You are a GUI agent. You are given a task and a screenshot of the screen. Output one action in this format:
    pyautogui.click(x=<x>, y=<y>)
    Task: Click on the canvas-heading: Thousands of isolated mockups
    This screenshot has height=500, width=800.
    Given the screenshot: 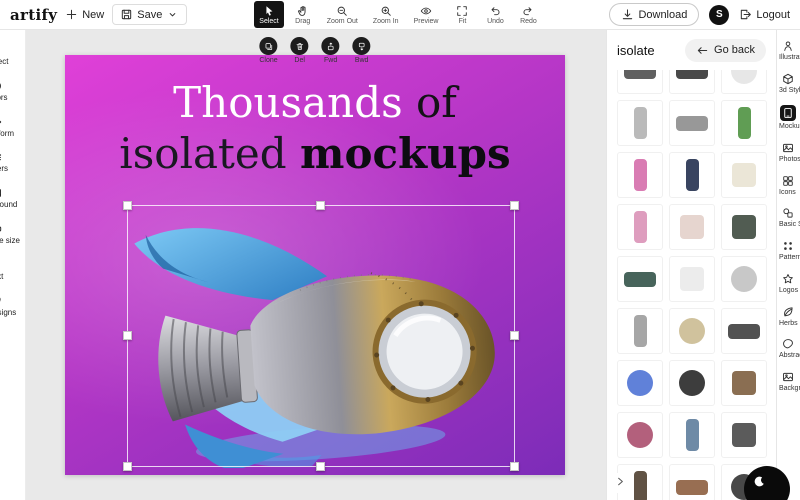 What is the action you would take?
    pyautogui.click(x=315, y=128)
    